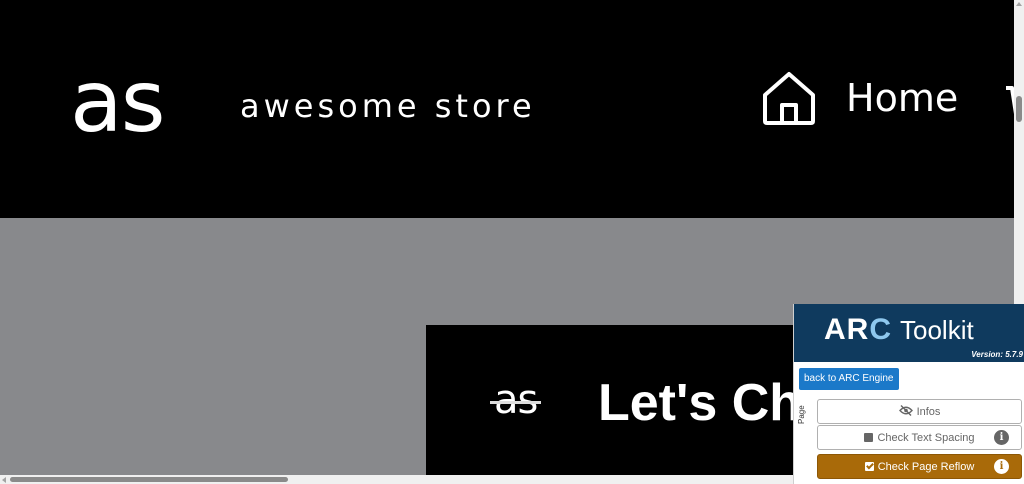 Image resolution: width=1024 pixels, height=484 pixels. I want to click on home-icon, so click(789, 98).